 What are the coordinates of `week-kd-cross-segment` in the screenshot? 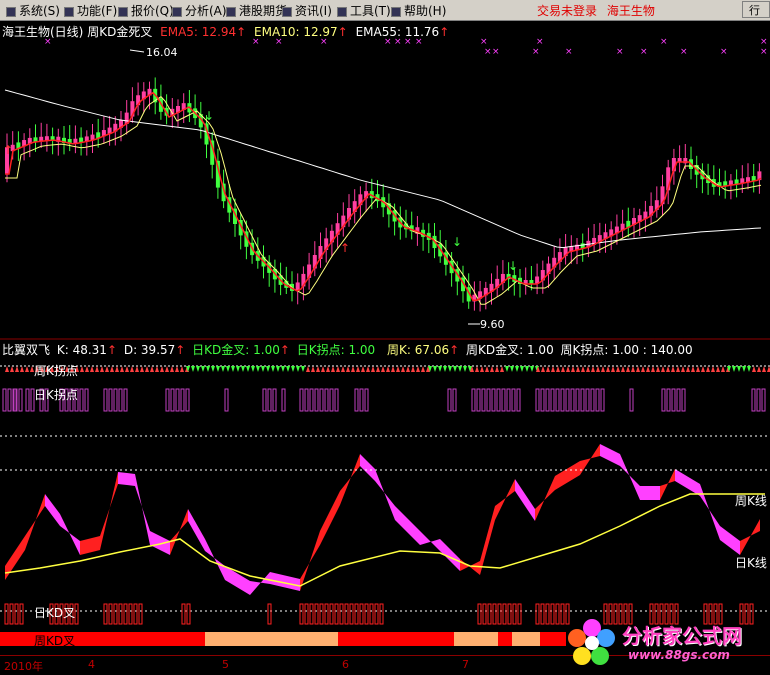 It's located at (476, 639).